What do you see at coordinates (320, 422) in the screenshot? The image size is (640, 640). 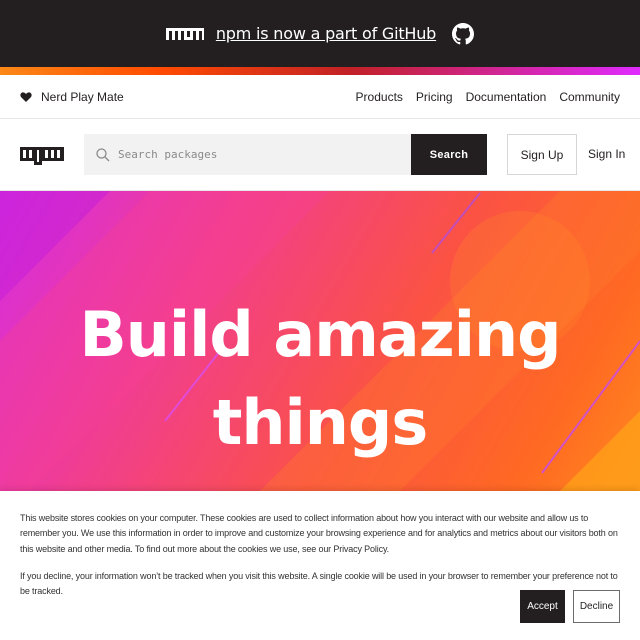 I see `hero-title-line2: things` at bounding box center [320, 422].